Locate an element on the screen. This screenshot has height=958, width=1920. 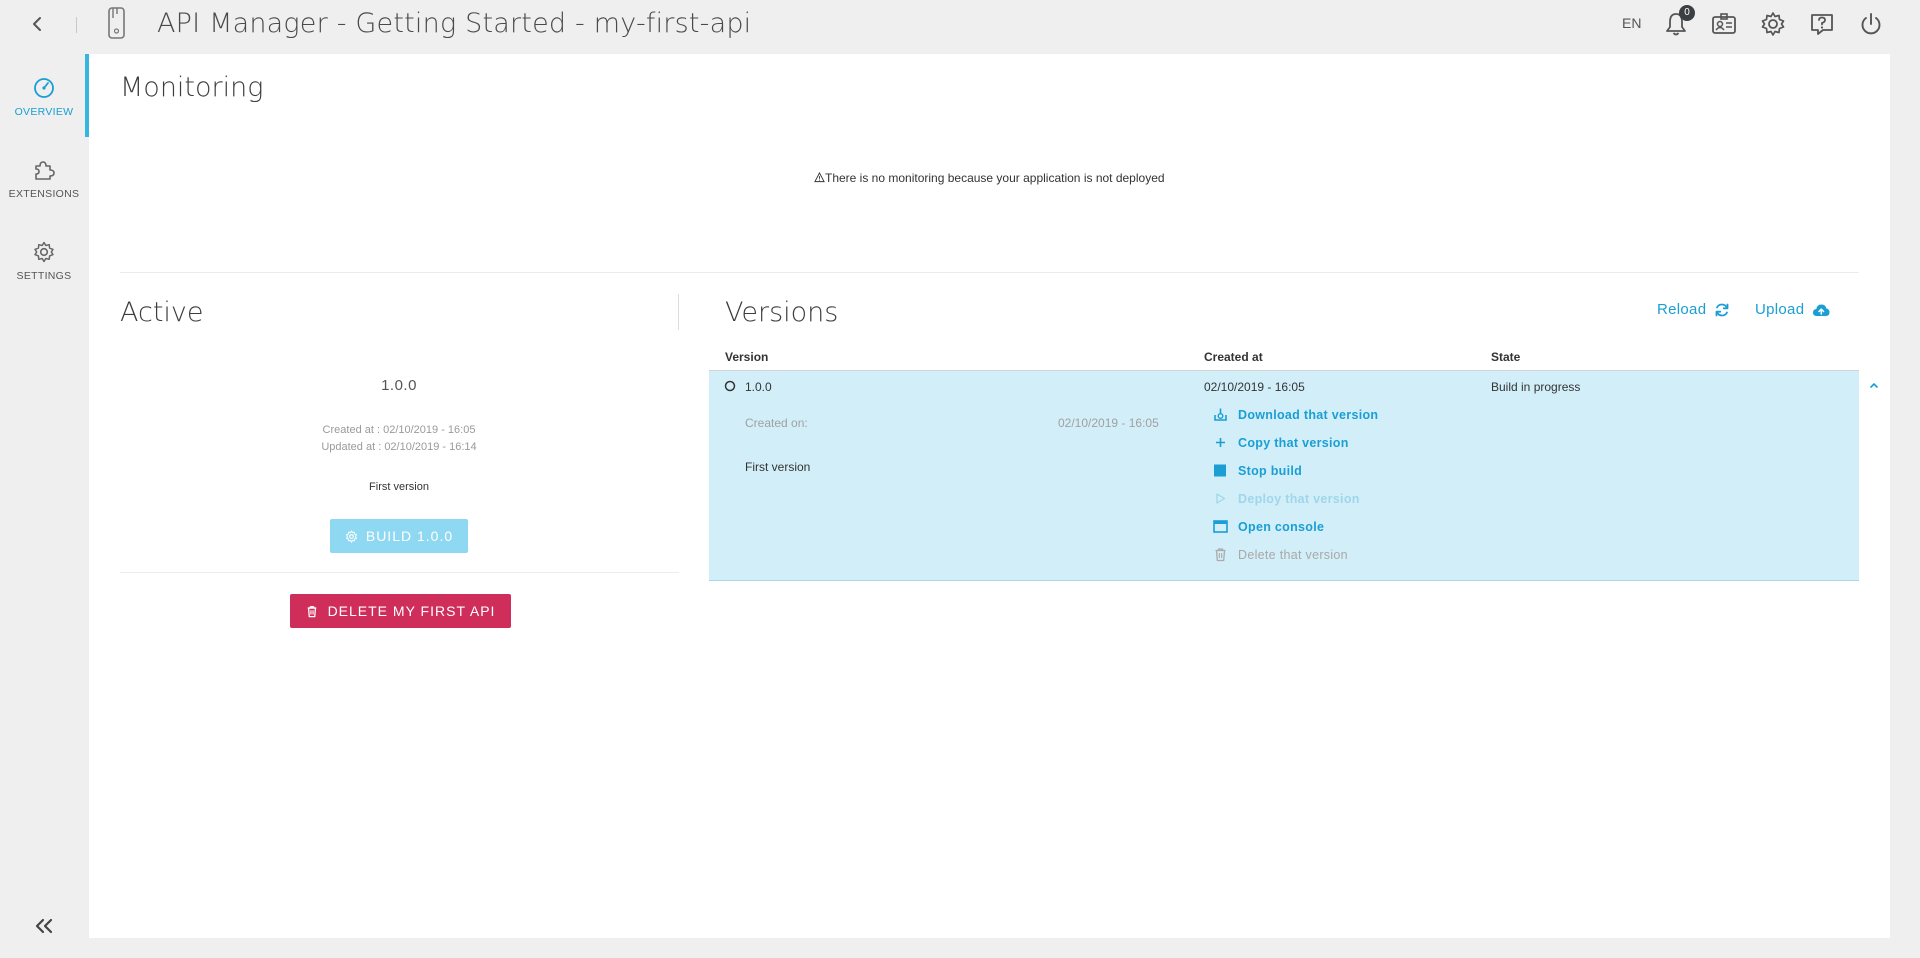
delete-version-action: Delete that version is located at coordinates (1280, 554).